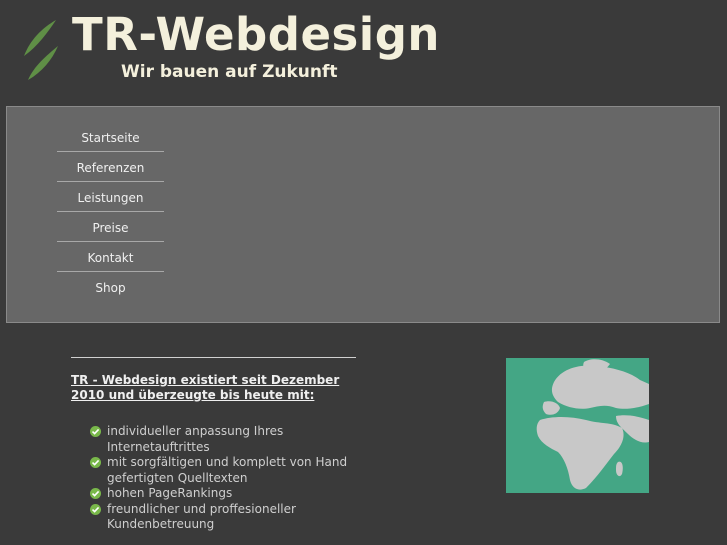 The width and height of the screenshot is (727, 545). What do you see at coordinates (256, 34) in the screenshot?
I see `site-title: TR-Webdesign` at bounding box center [256, 34].